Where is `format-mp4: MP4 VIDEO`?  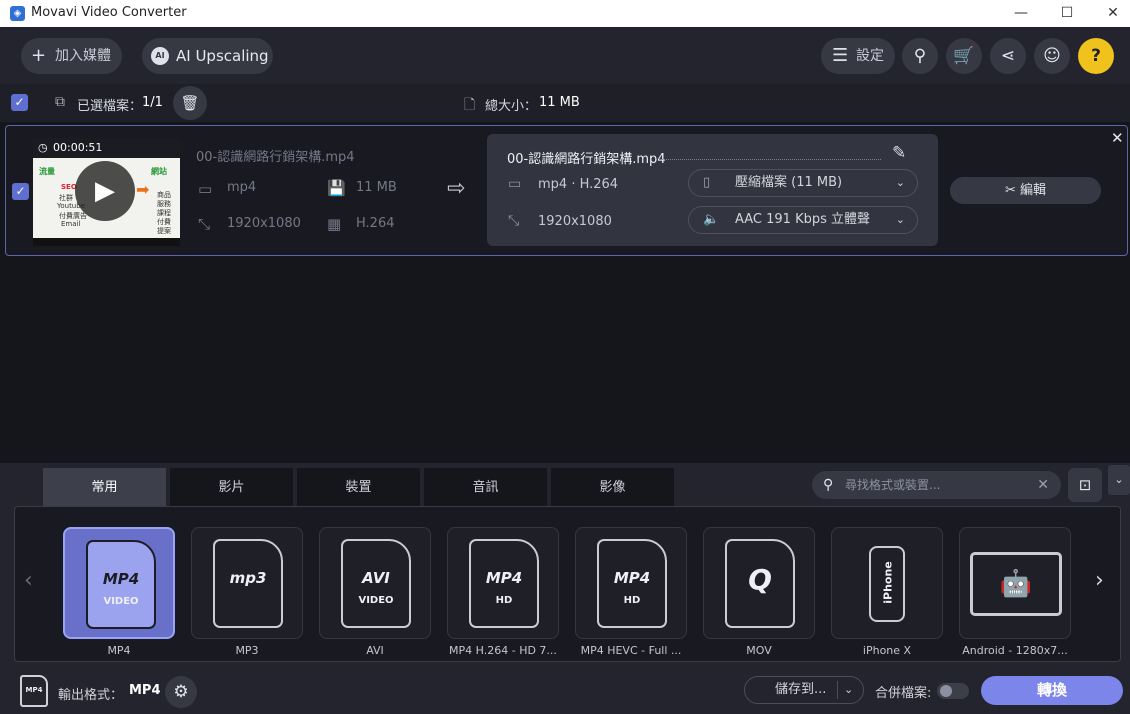 format-mp4: MP4 VIDEO is located at coordinates (119, 583).